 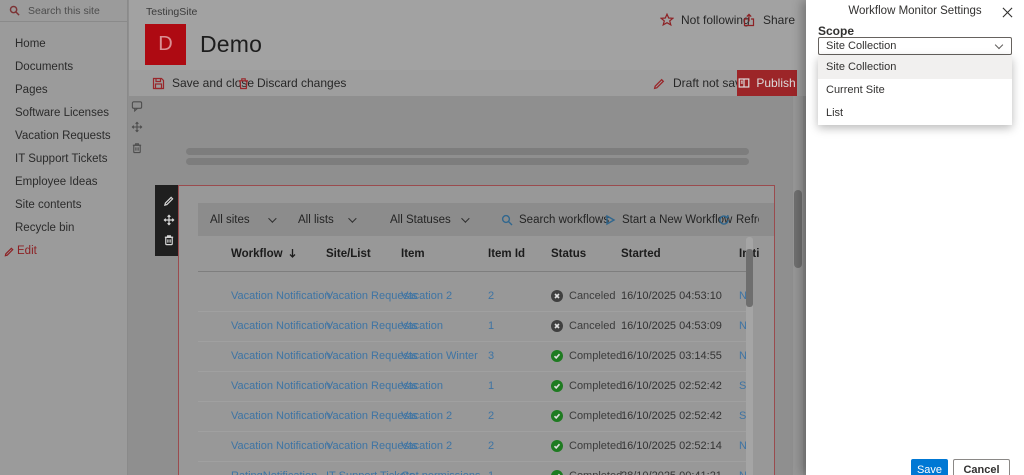 I want to click on column-status: Status, so click(x=568, y=254).